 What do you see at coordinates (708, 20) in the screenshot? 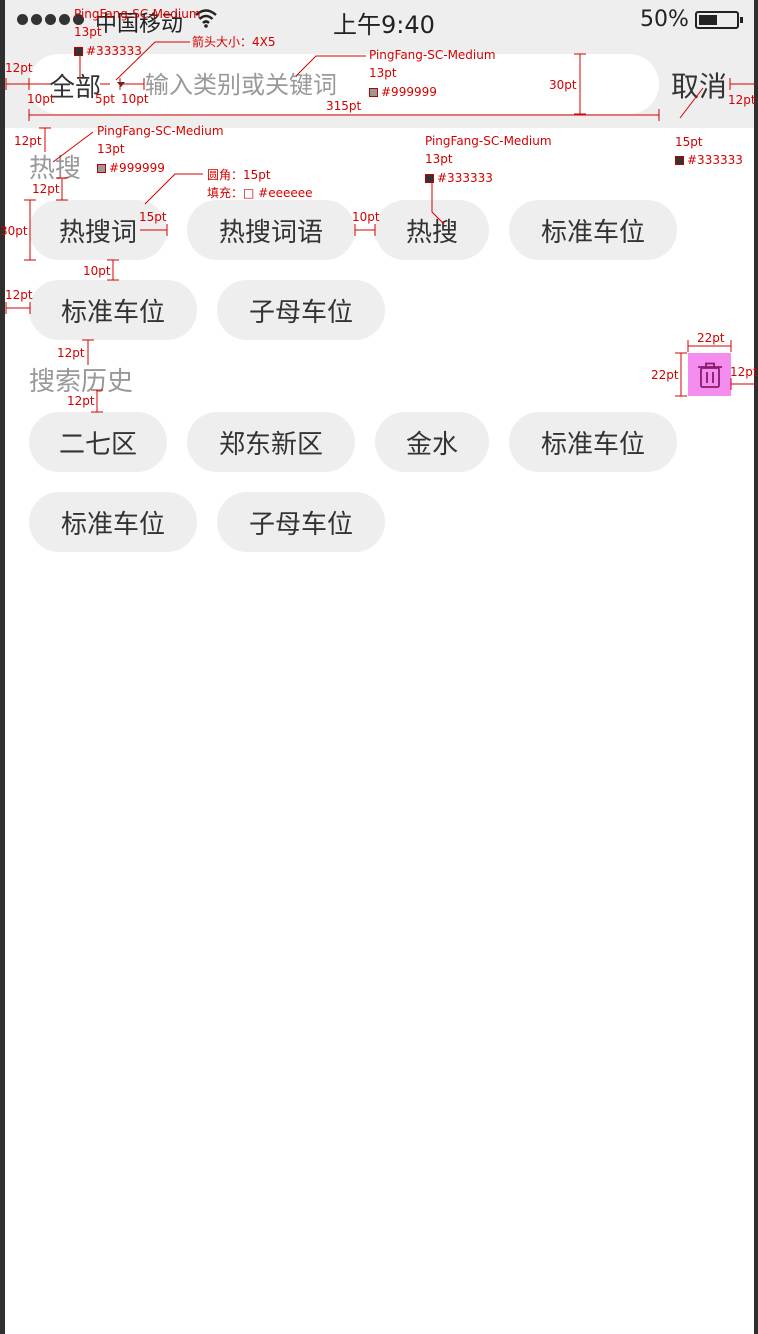
I see `battery-fill` at bounding box center [708, 20].